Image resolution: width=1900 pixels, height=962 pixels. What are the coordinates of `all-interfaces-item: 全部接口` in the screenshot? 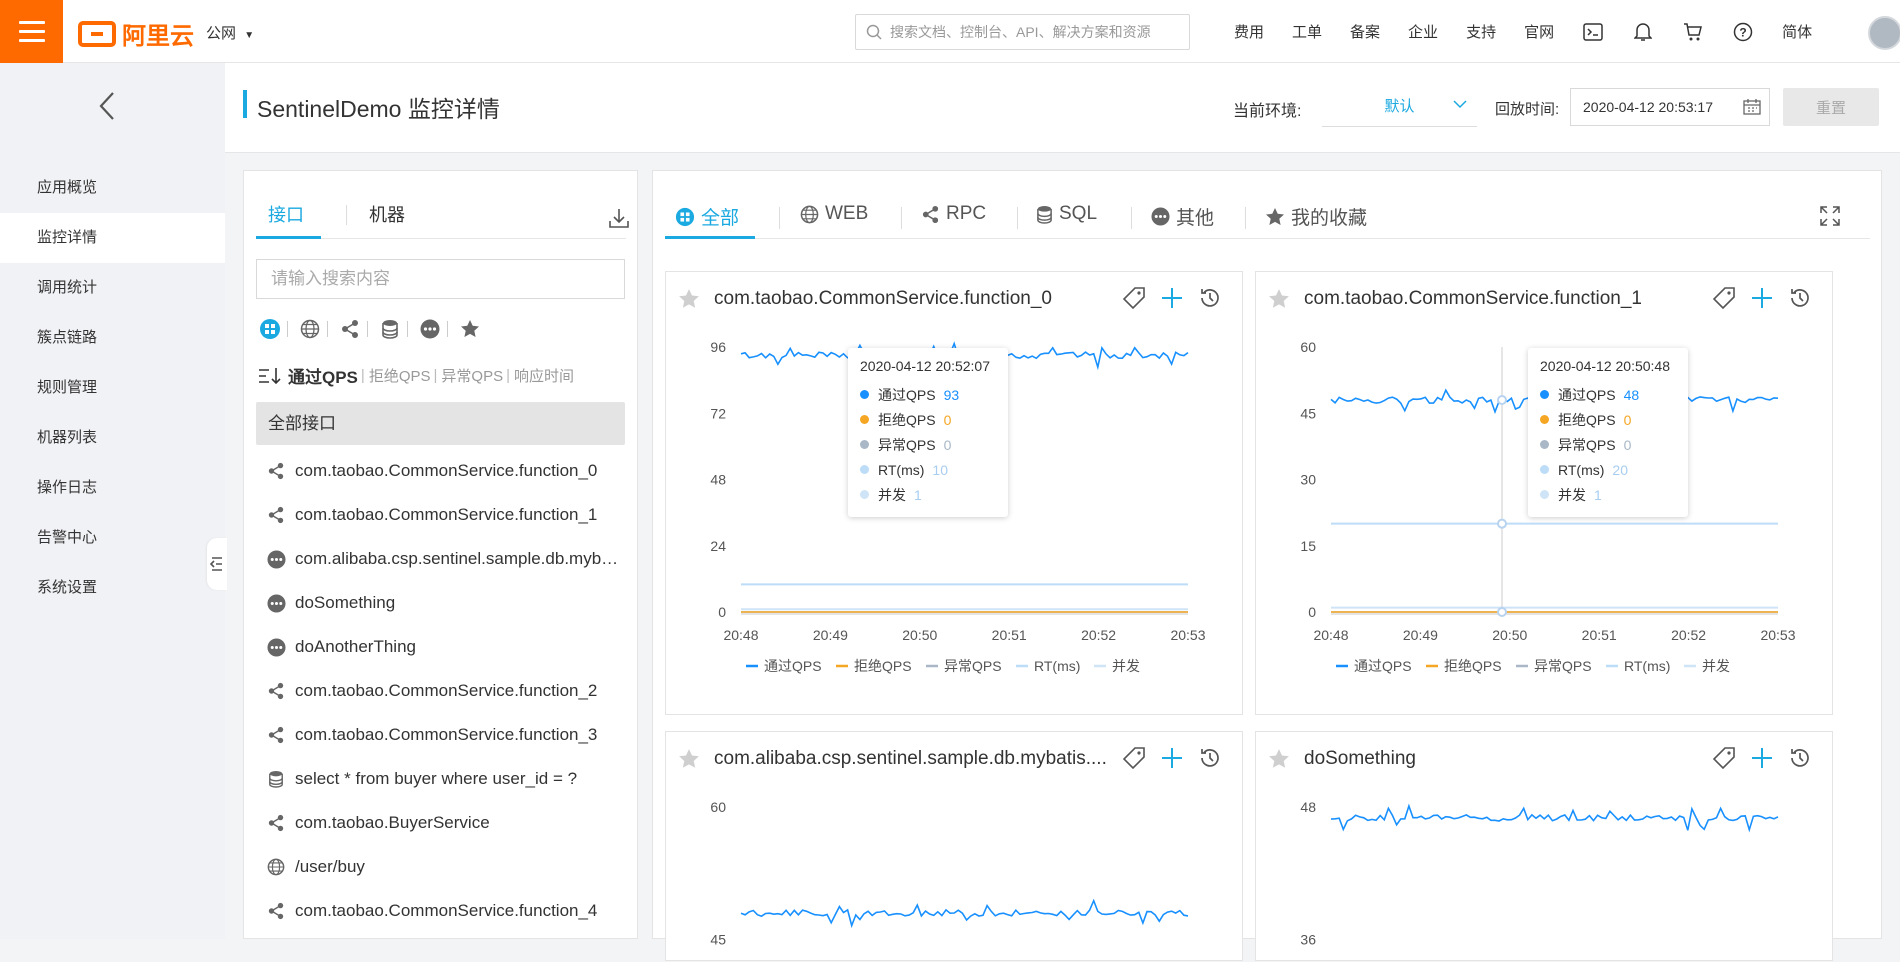 It's located at (440, 423).